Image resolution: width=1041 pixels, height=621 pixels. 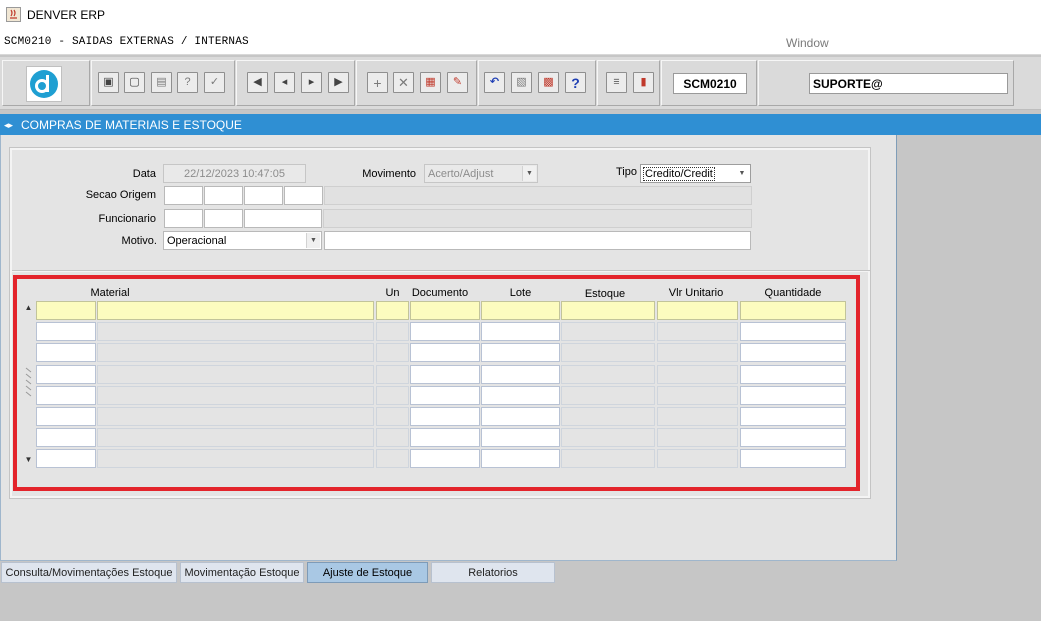 What do you see at coordinates (807, 43) in the screenshot?
I see `window-menu: Window` at bounding box center [807, 43].